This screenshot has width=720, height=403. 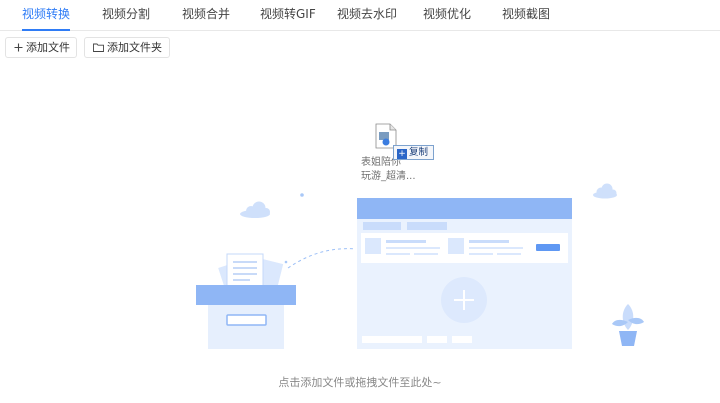 What do you see at coordinates (464, 273) in the screenshot?
I see `app-window-illustration` at bounding box center [464, 273].